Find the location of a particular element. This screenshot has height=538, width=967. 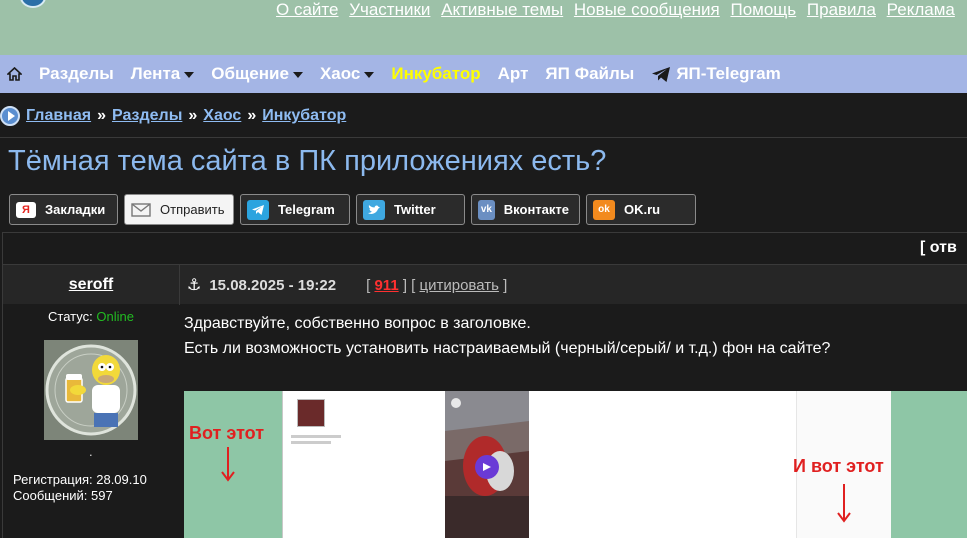

image-panel is located at coordinates (363, 464).